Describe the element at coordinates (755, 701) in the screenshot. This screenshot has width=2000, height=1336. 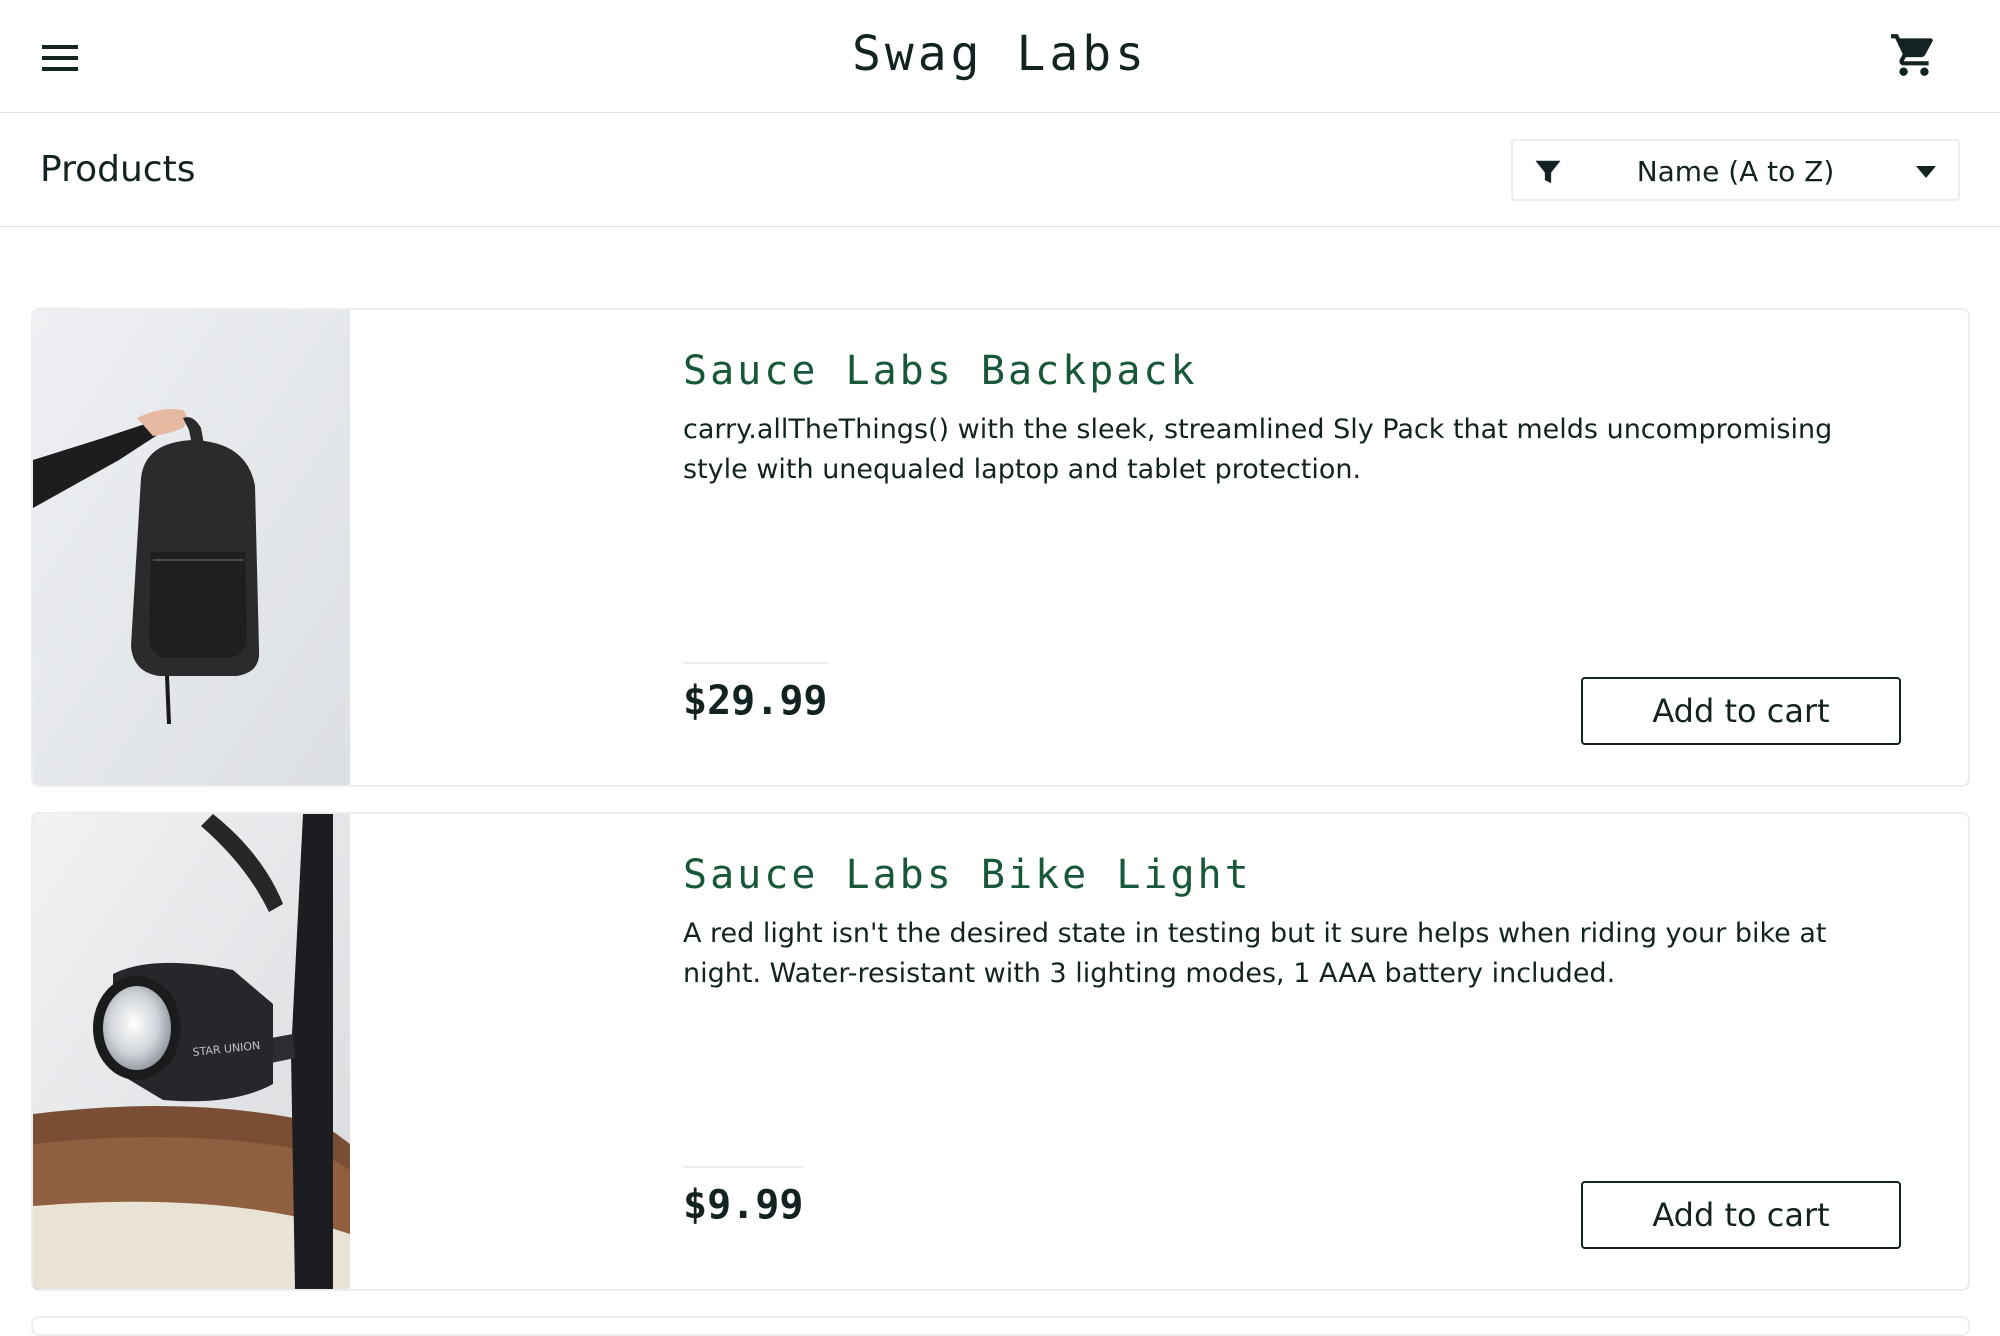
I see `item-price: $29.99` at that location.